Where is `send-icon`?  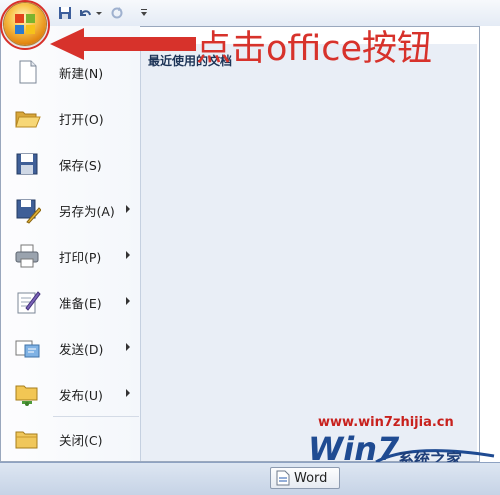 send-icon is located at coordinates (27, 348).